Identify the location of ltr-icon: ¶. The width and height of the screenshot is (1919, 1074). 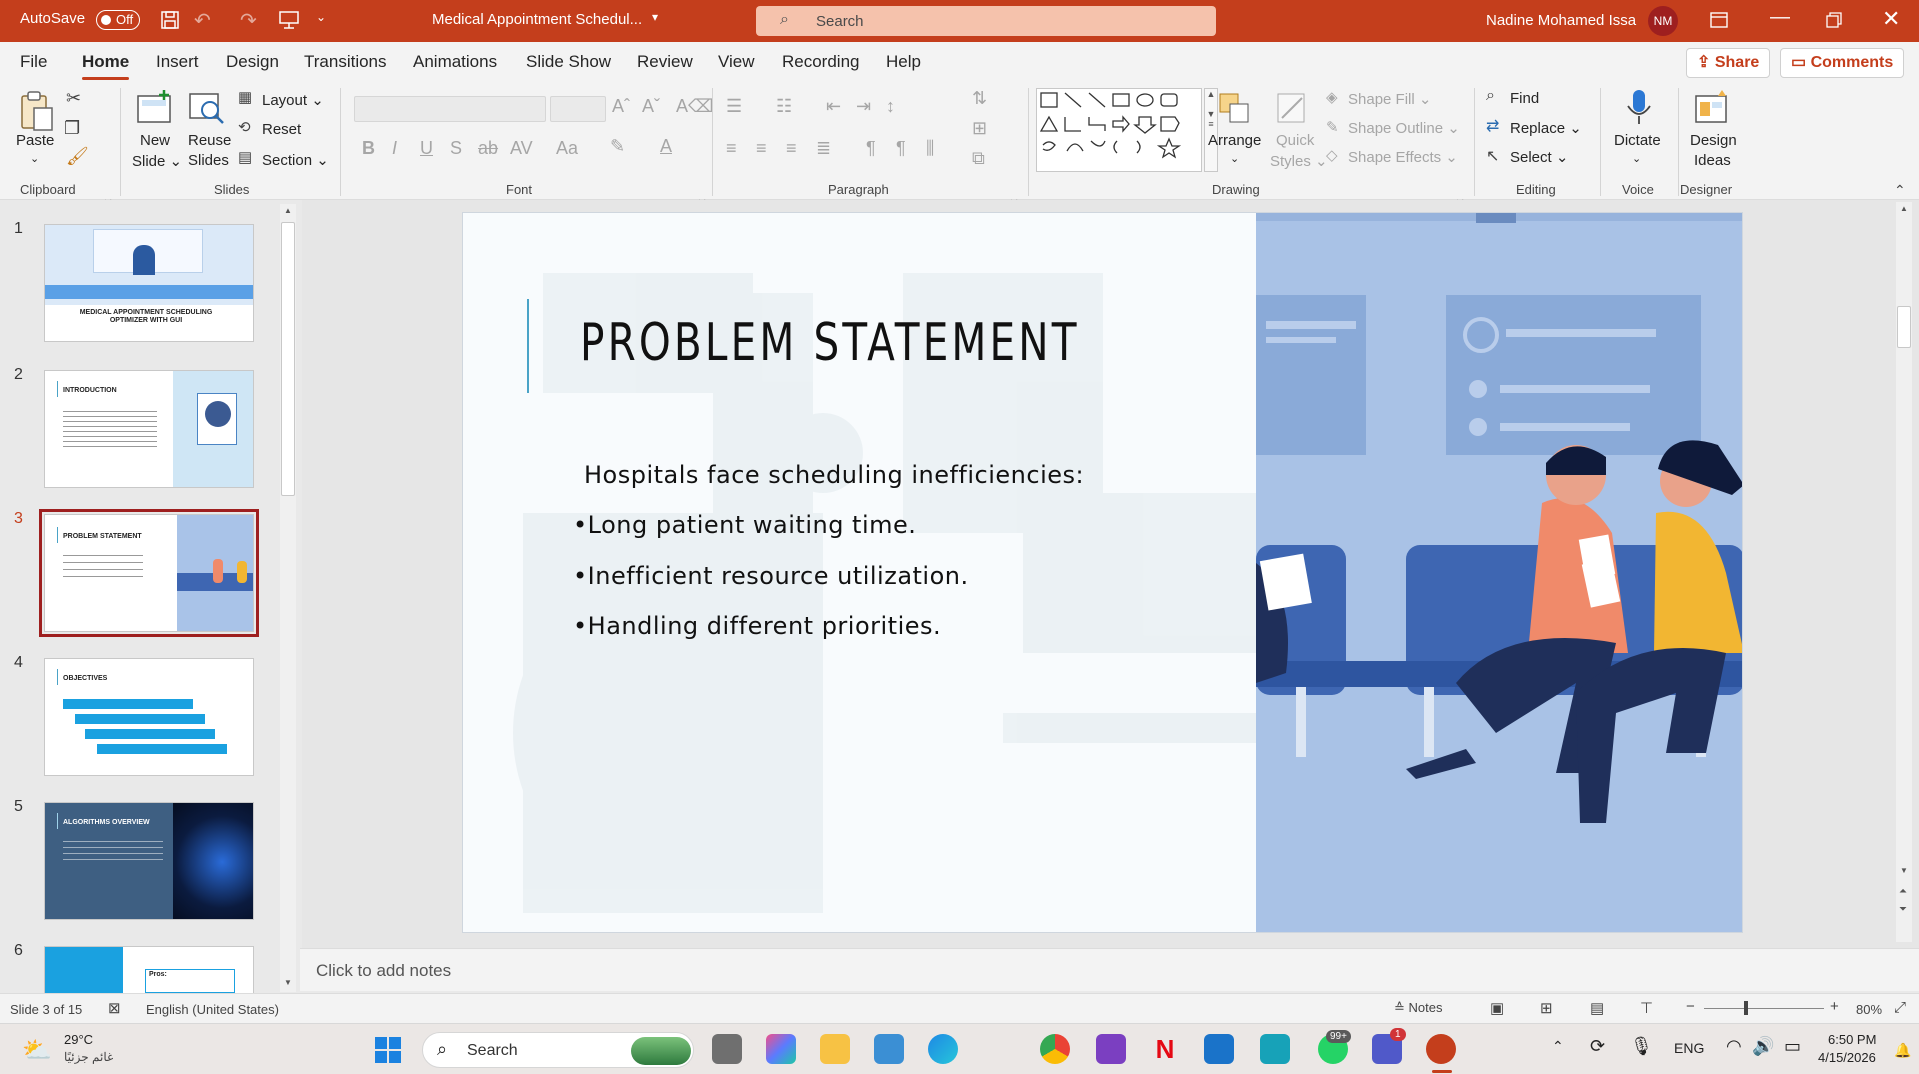
(871, 148).